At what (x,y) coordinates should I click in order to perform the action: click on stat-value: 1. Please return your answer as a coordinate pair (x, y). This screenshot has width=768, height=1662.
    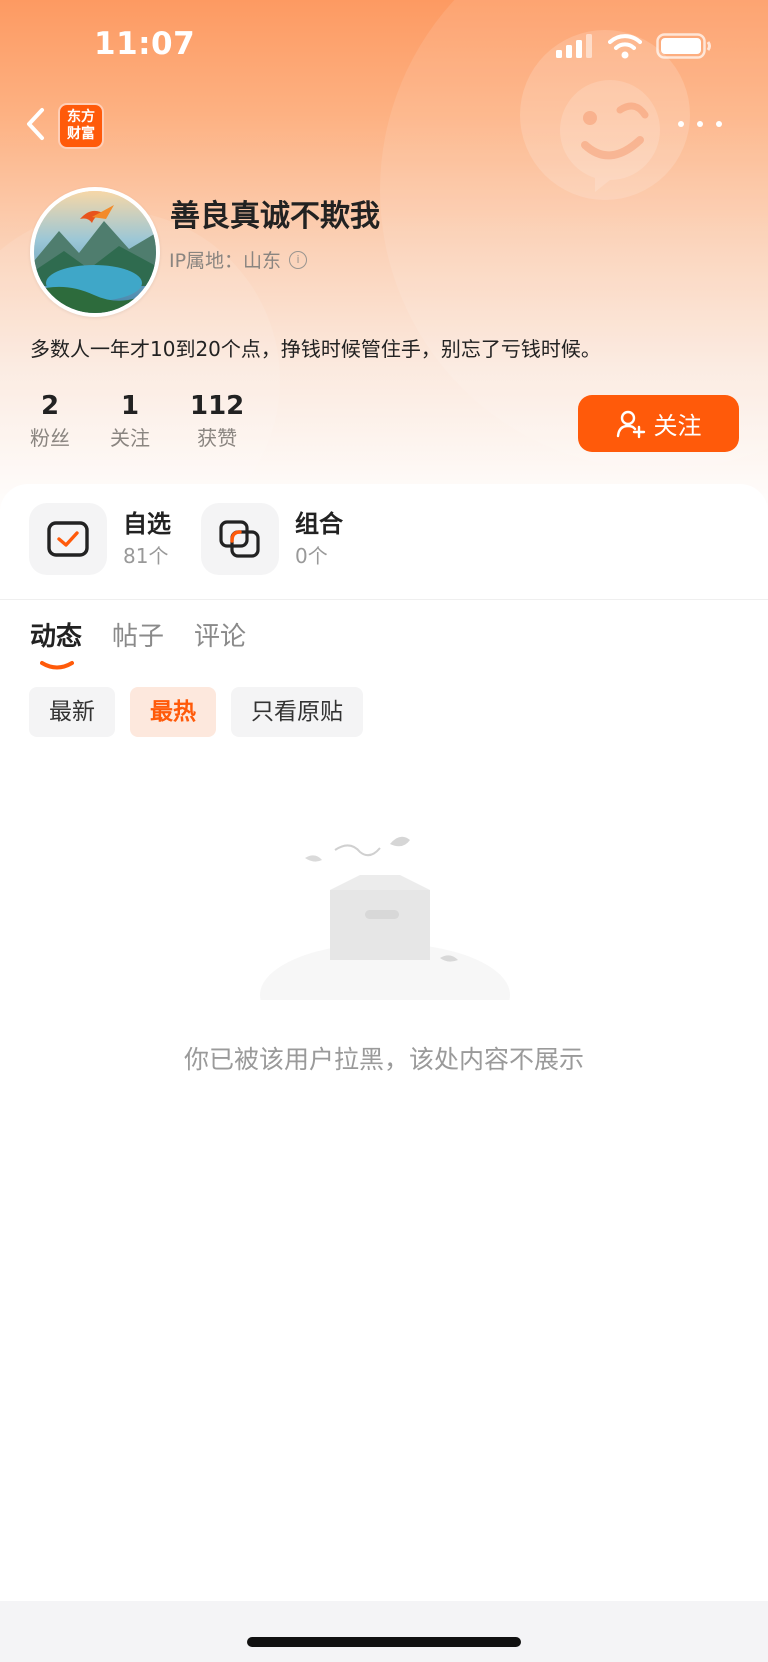
    Looking at the image, I should click on (130, 406).